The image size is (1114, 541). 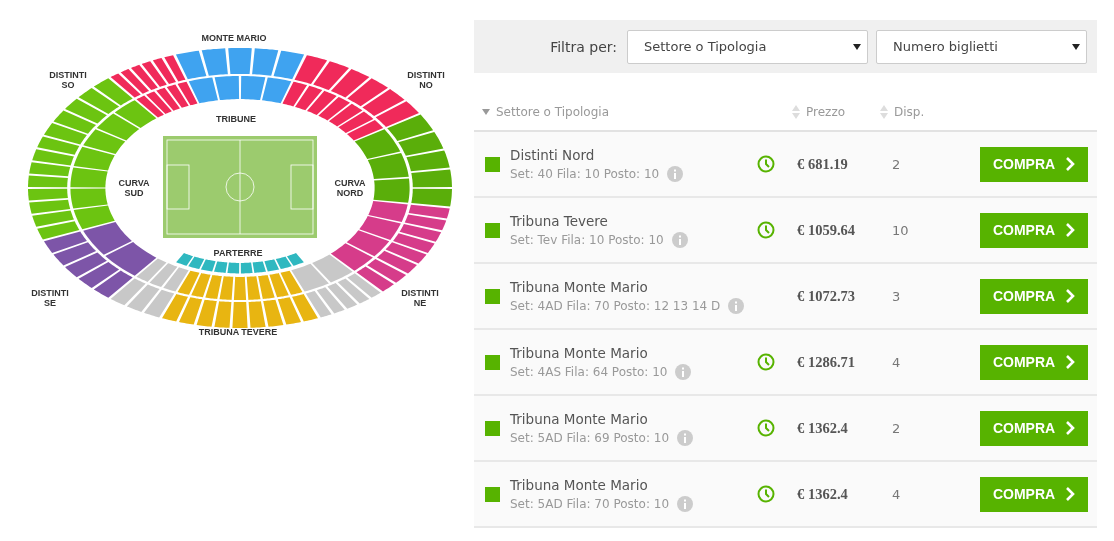 I want to click on filter-label: Filtra per:, so click(x=583, y=46).